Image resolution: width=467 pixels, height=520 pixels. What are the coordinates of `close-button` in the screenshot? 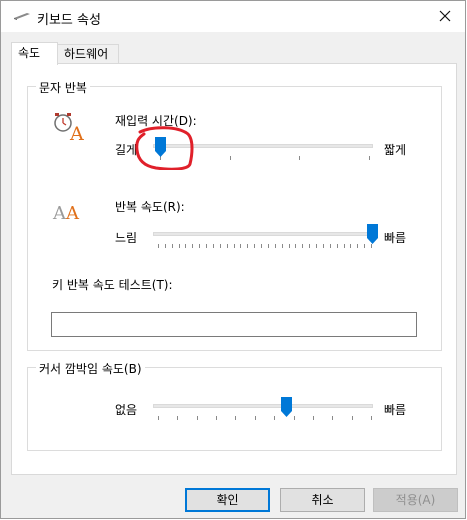 It's located at (445, 16).